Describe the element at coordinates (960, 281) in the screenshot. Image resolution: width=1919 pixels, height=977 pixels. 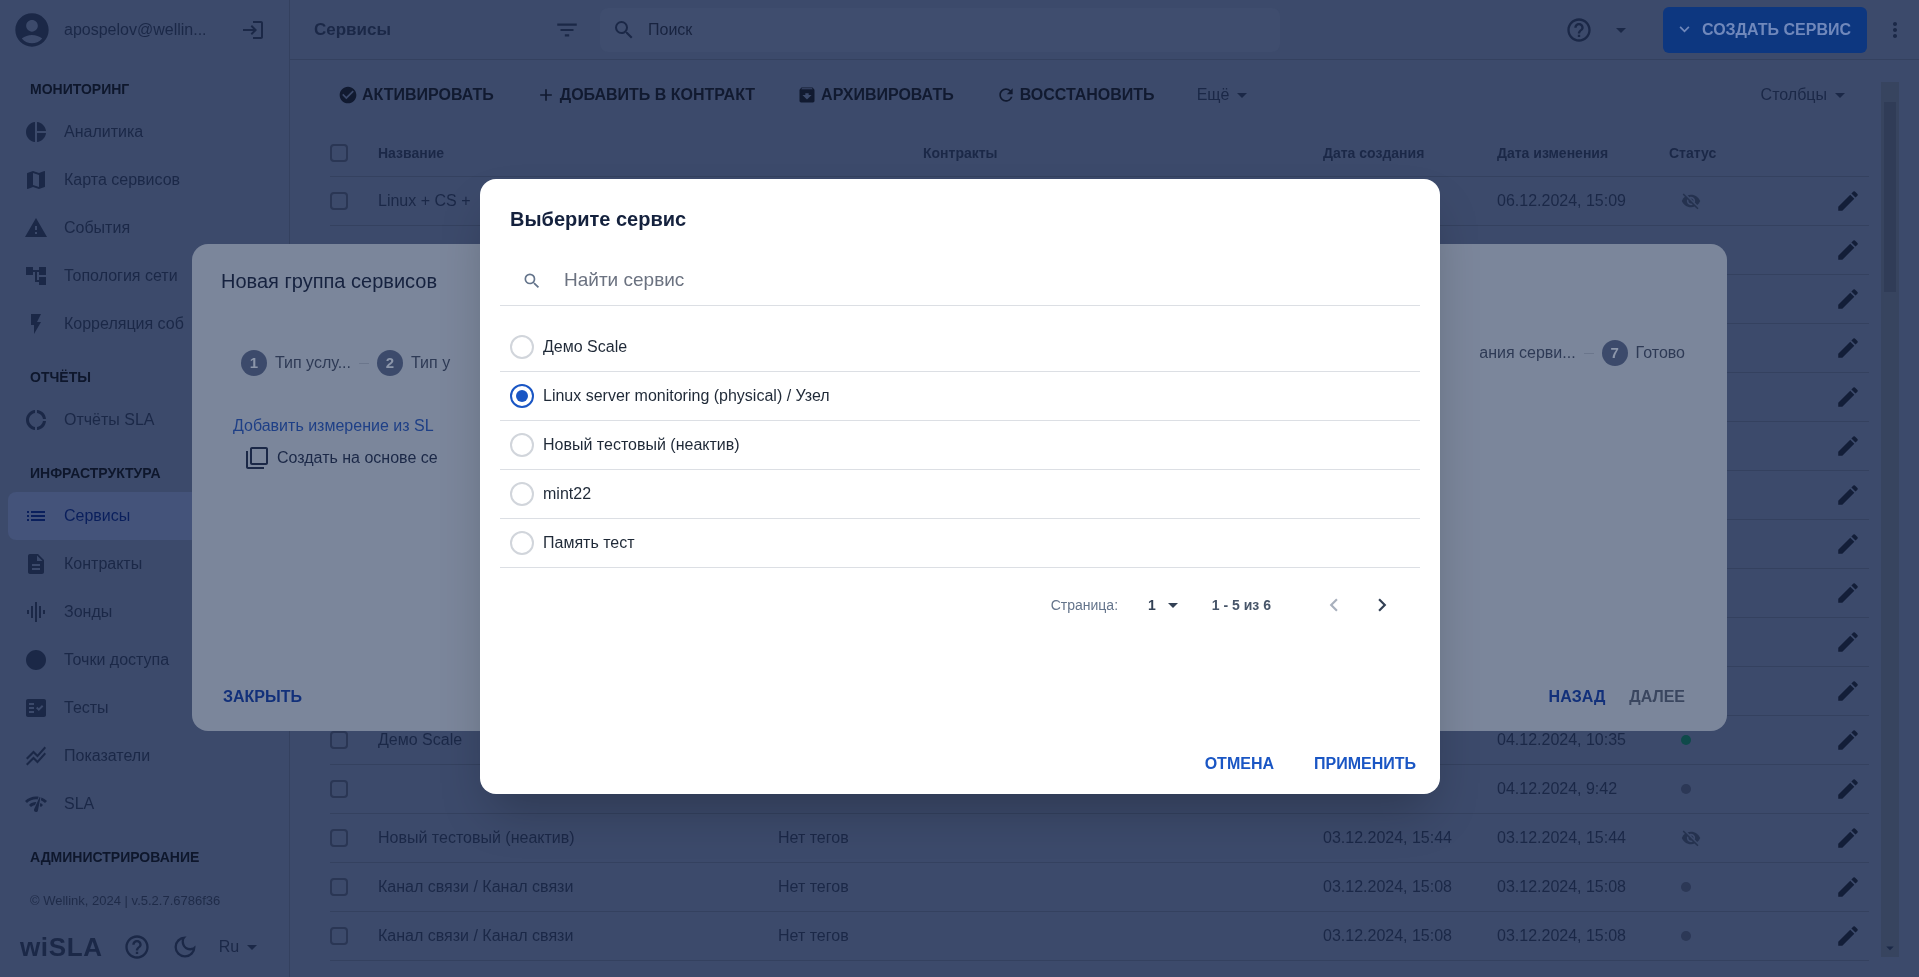
I see `search-field: Найти сервис` at that location.